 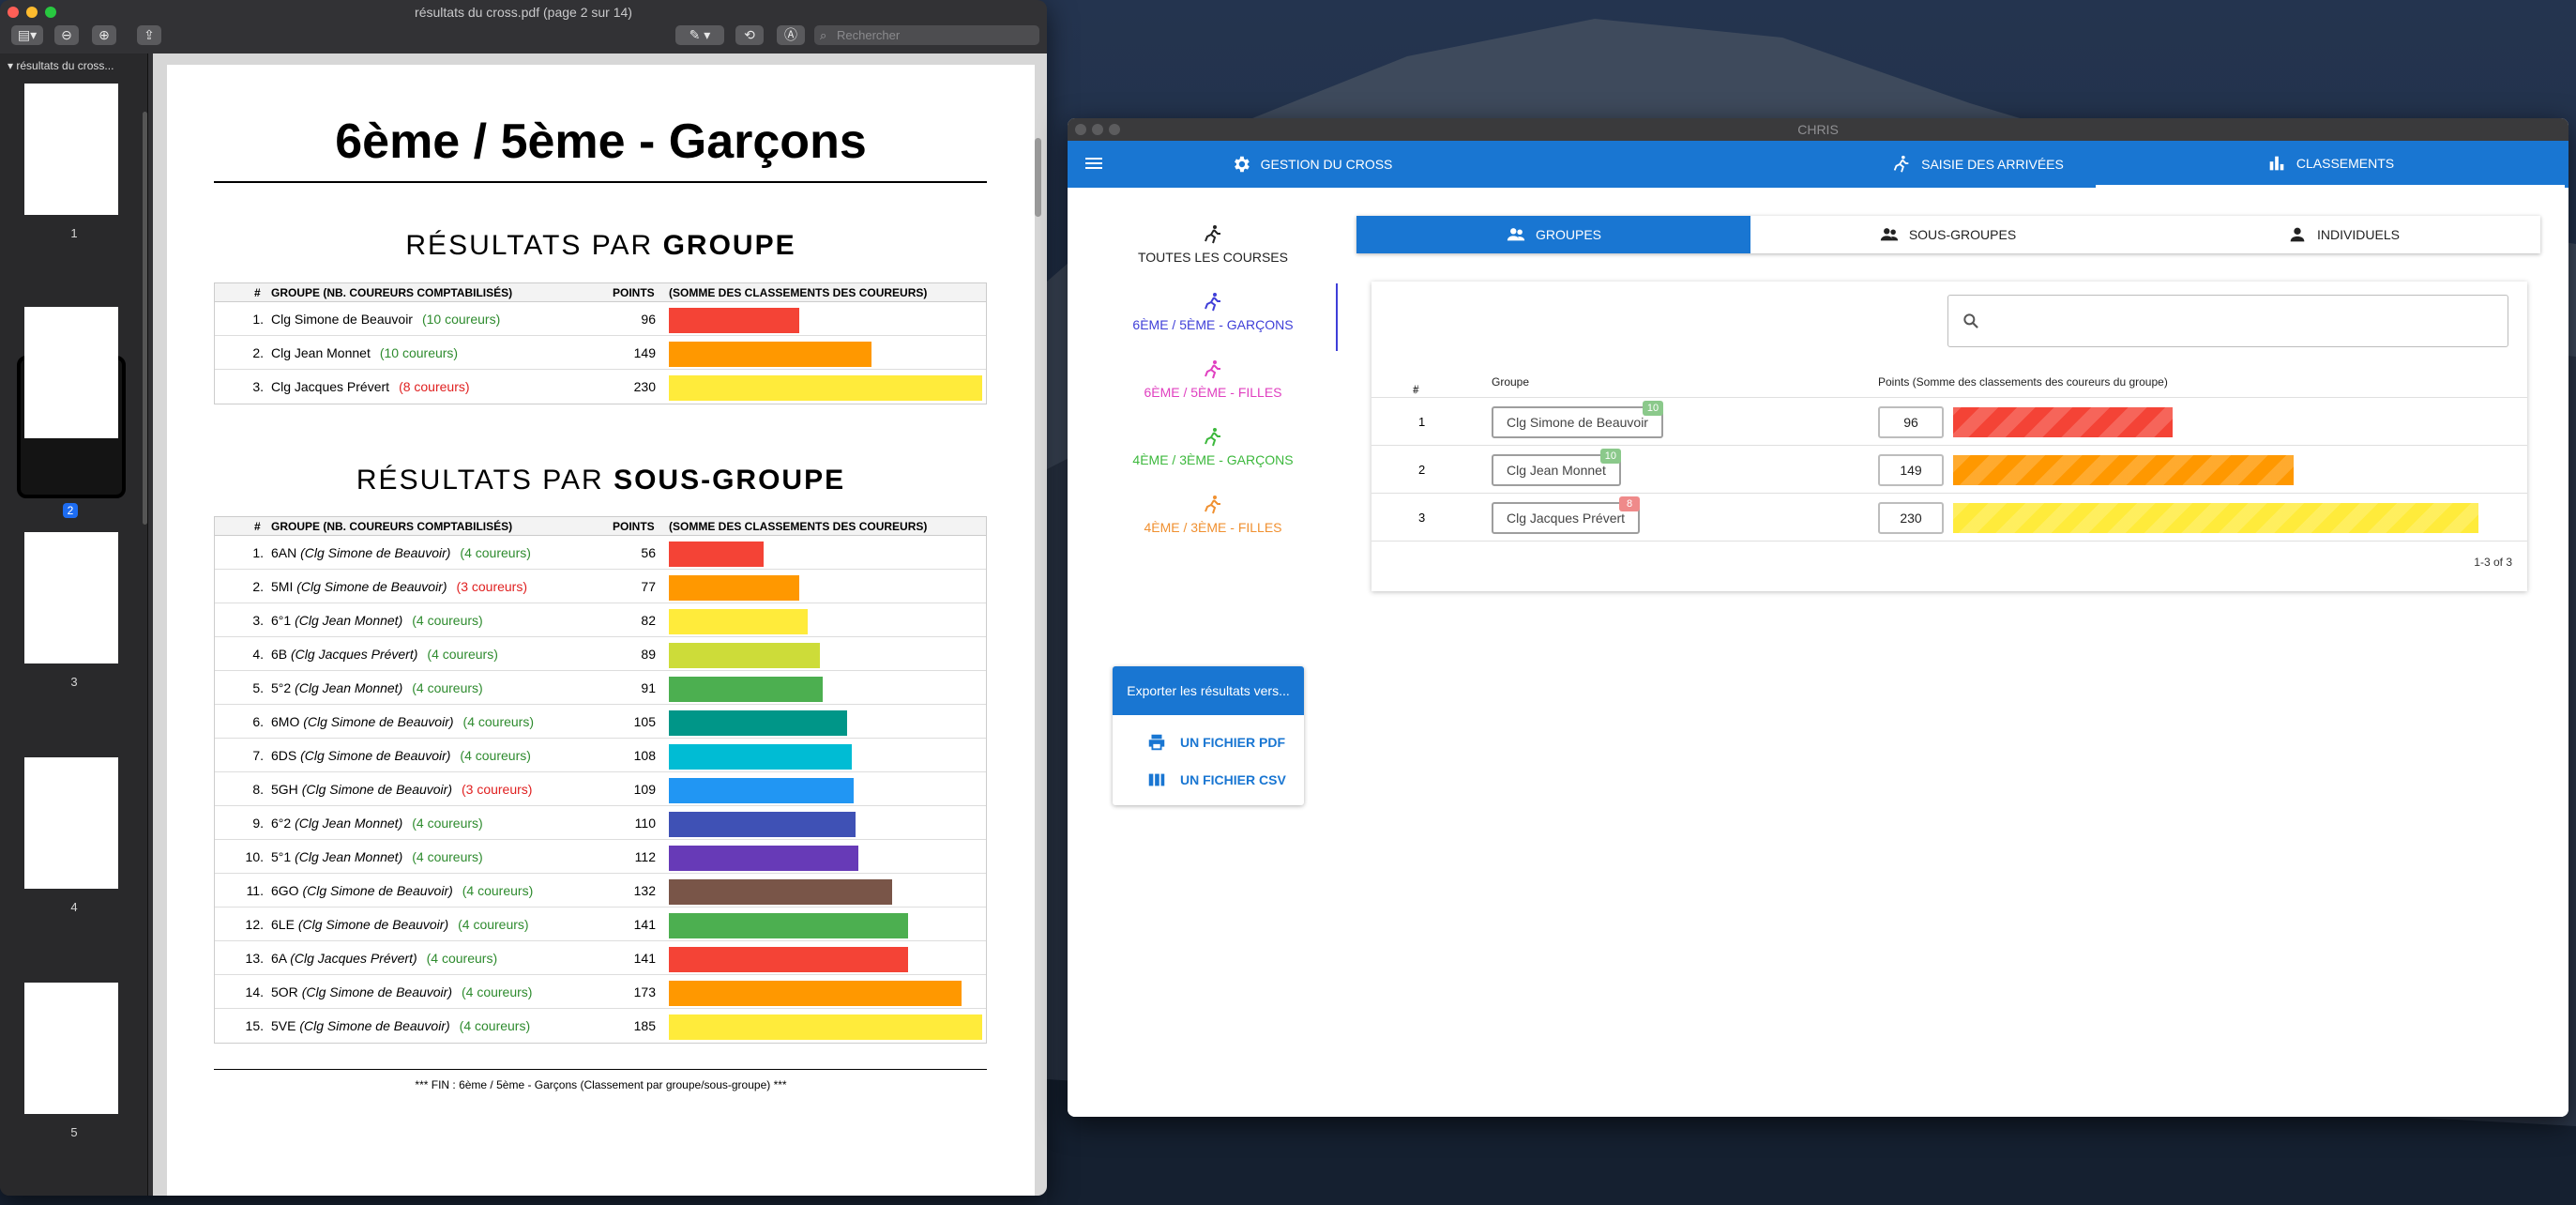 I want to click on tab-classements: CLASSEMENTS, so click(x=2330, y=164).